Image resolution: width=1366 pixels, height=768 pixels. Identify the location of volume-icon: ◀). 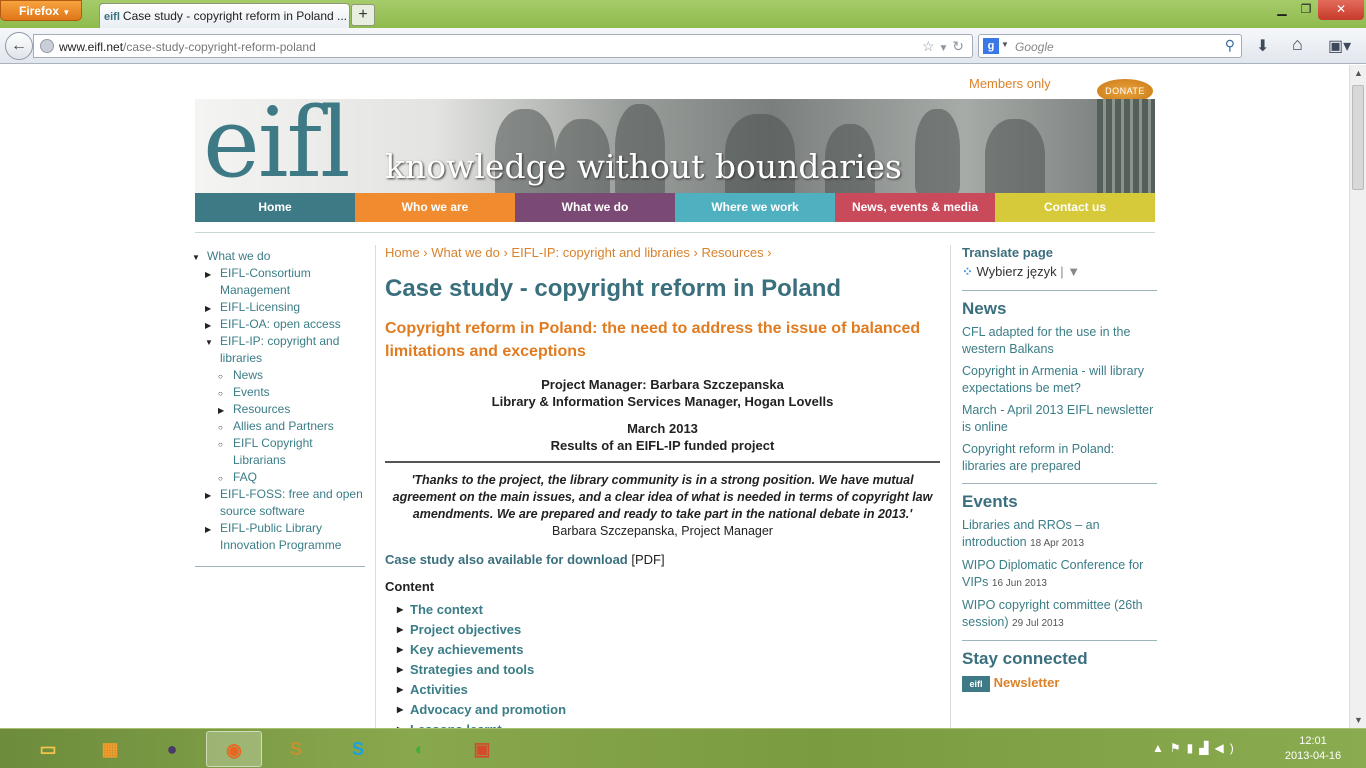
(1227, 748).